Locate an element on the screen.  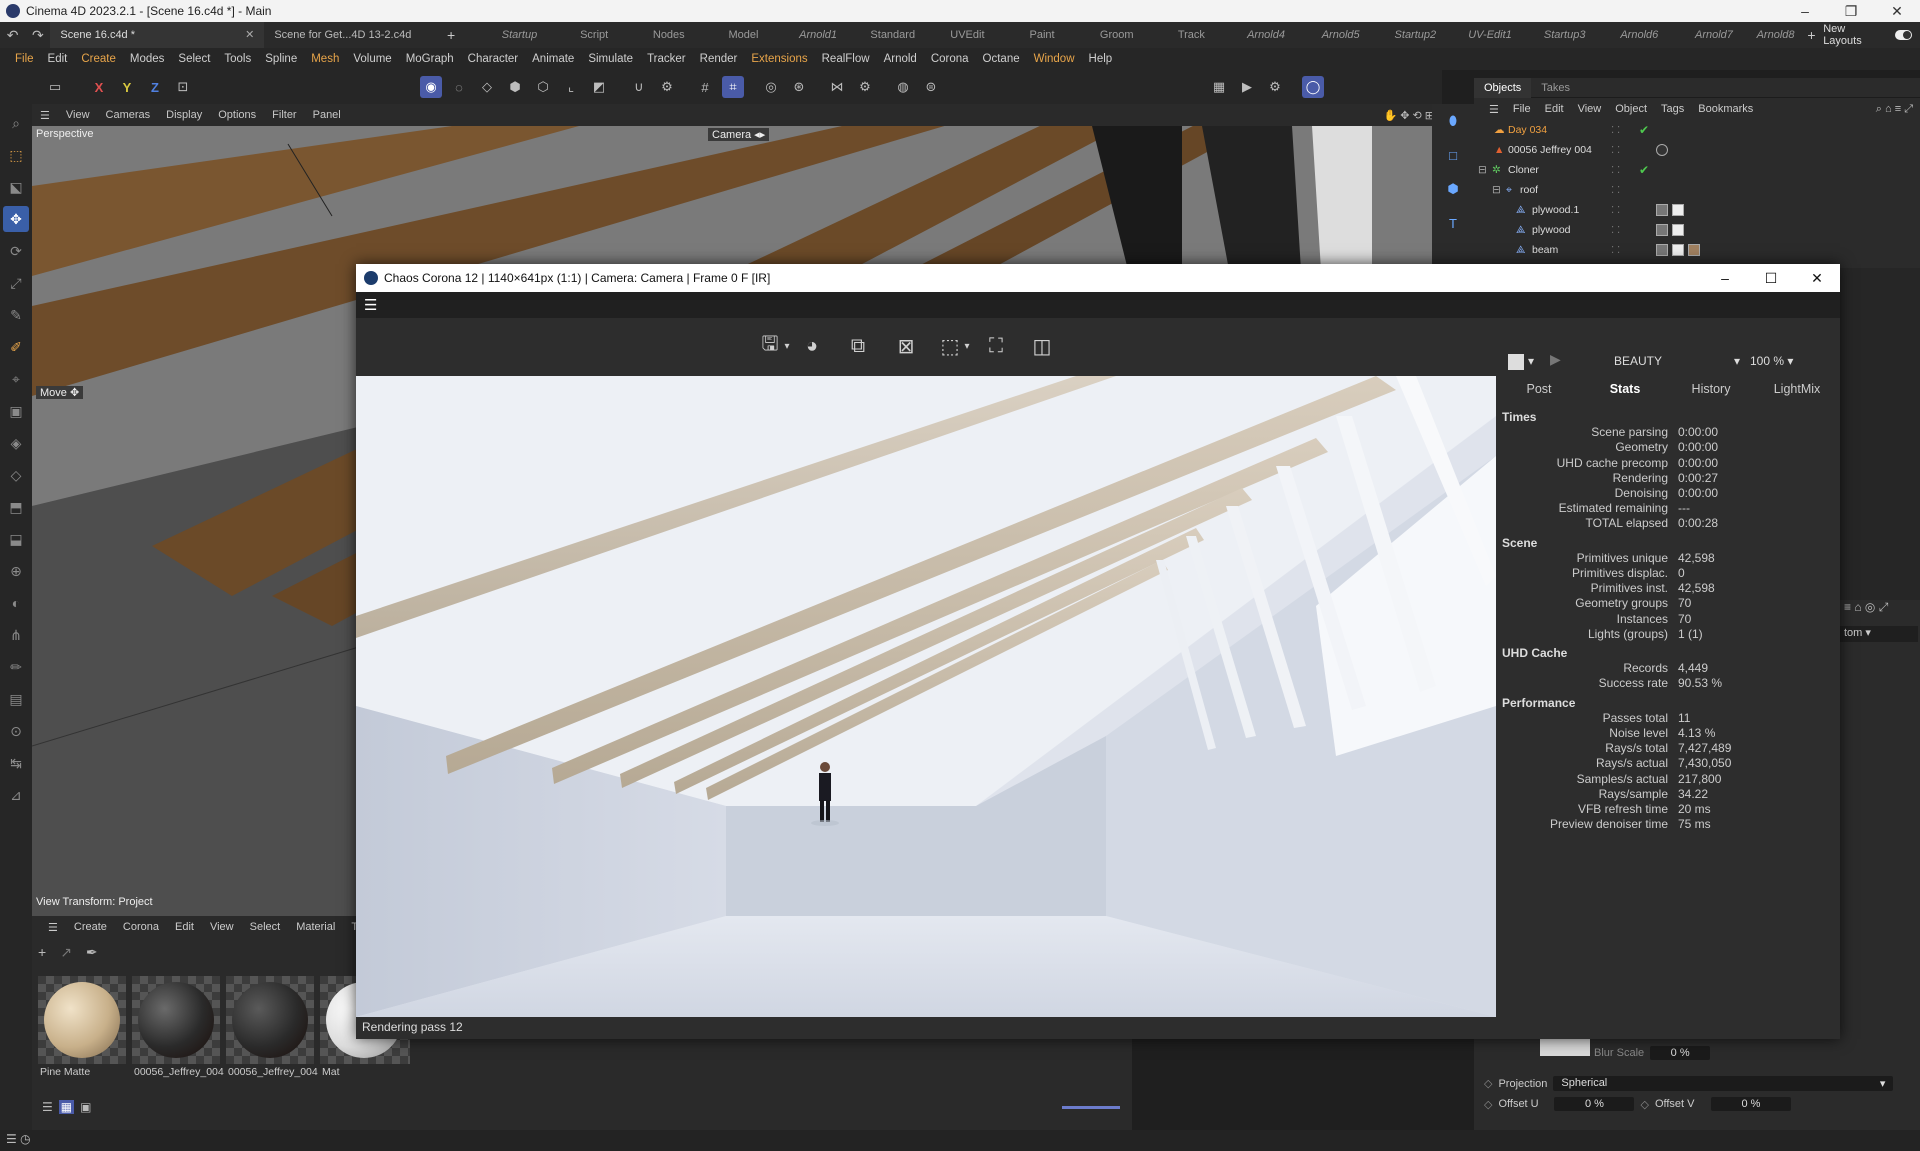
menu-select: Select is located at coordinates (194, 59).